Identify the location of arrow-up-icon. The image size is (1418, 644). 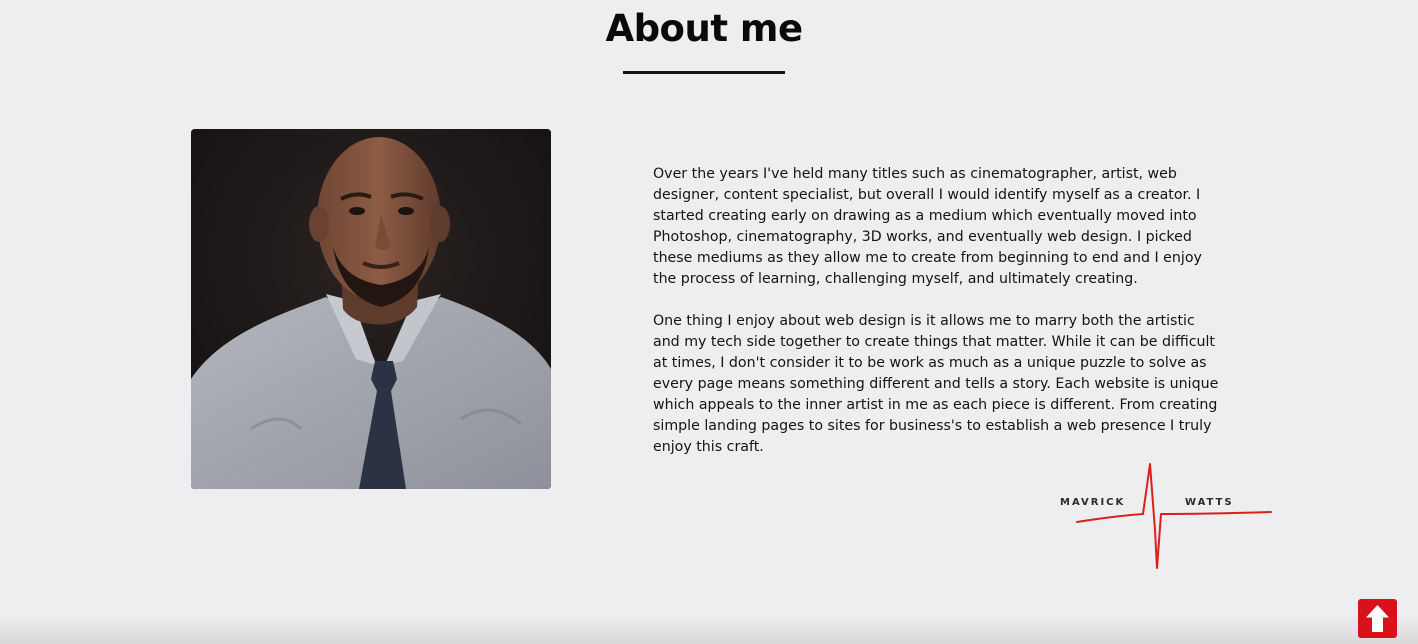
(1377, 618).